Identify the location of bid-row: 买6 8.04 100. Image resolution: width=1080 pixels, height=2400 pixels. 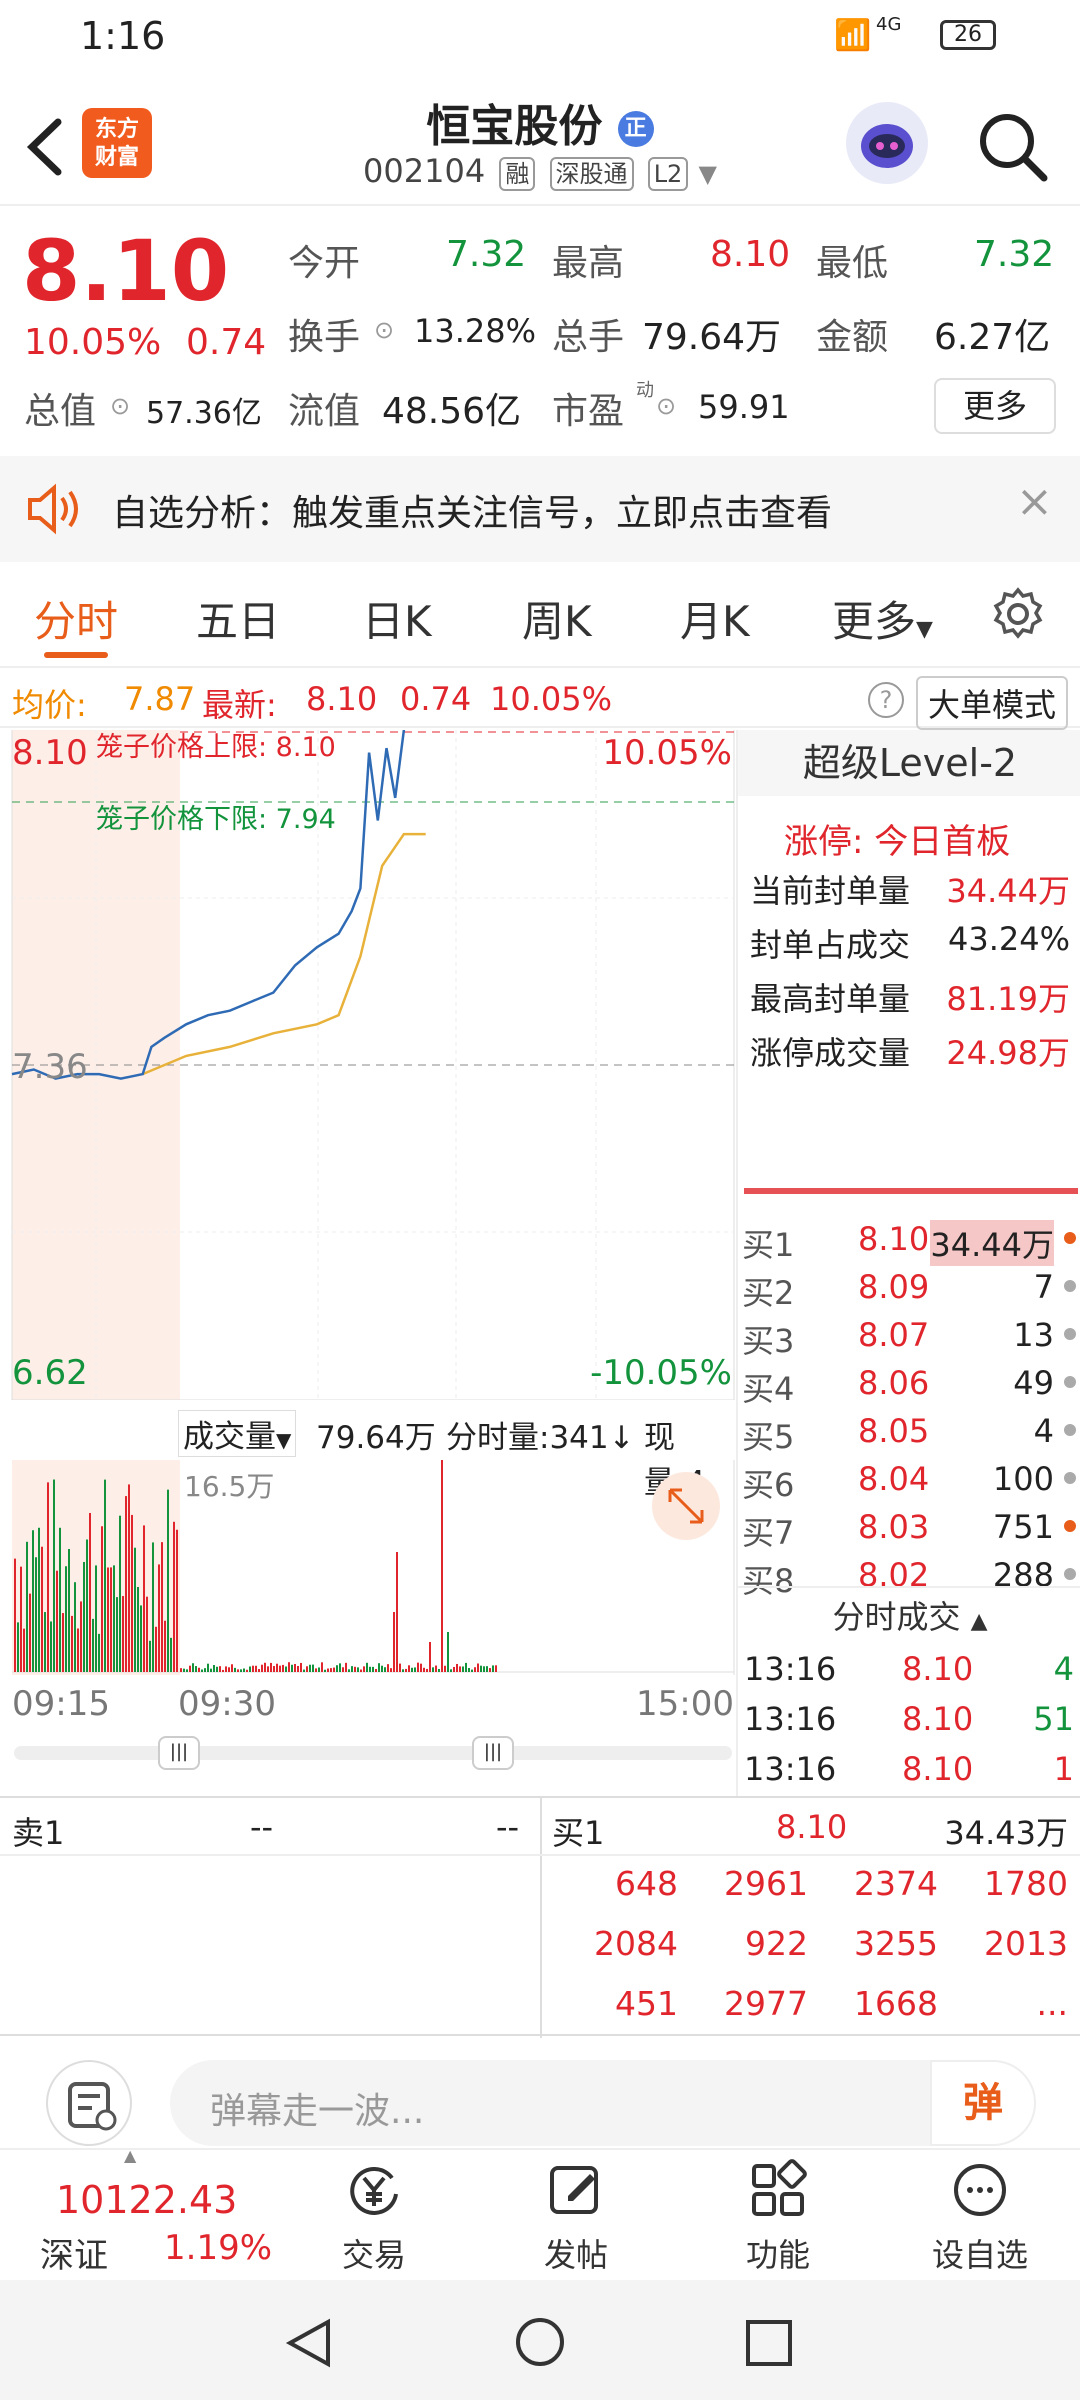
(909, 1480).